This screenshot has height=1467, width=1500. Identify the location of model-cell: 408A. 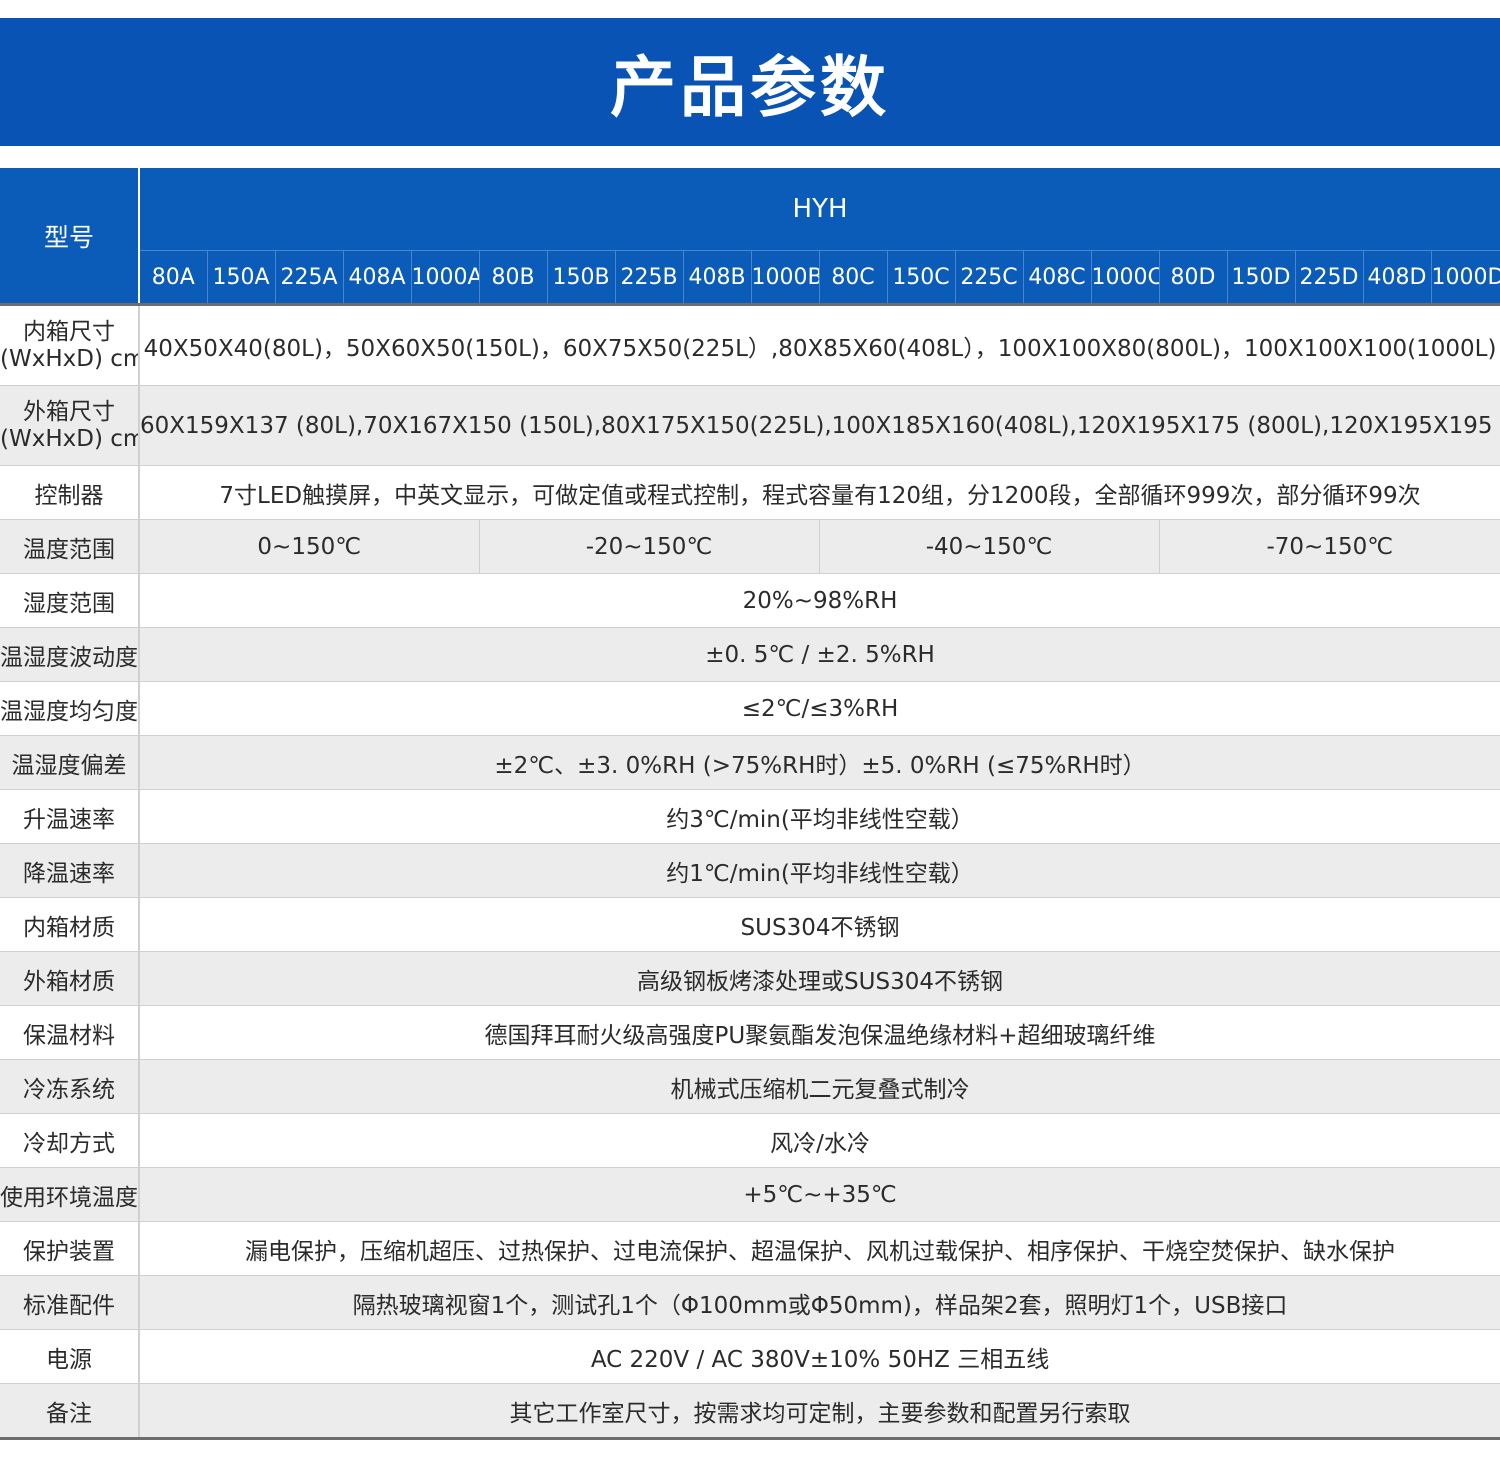
(376, 277).